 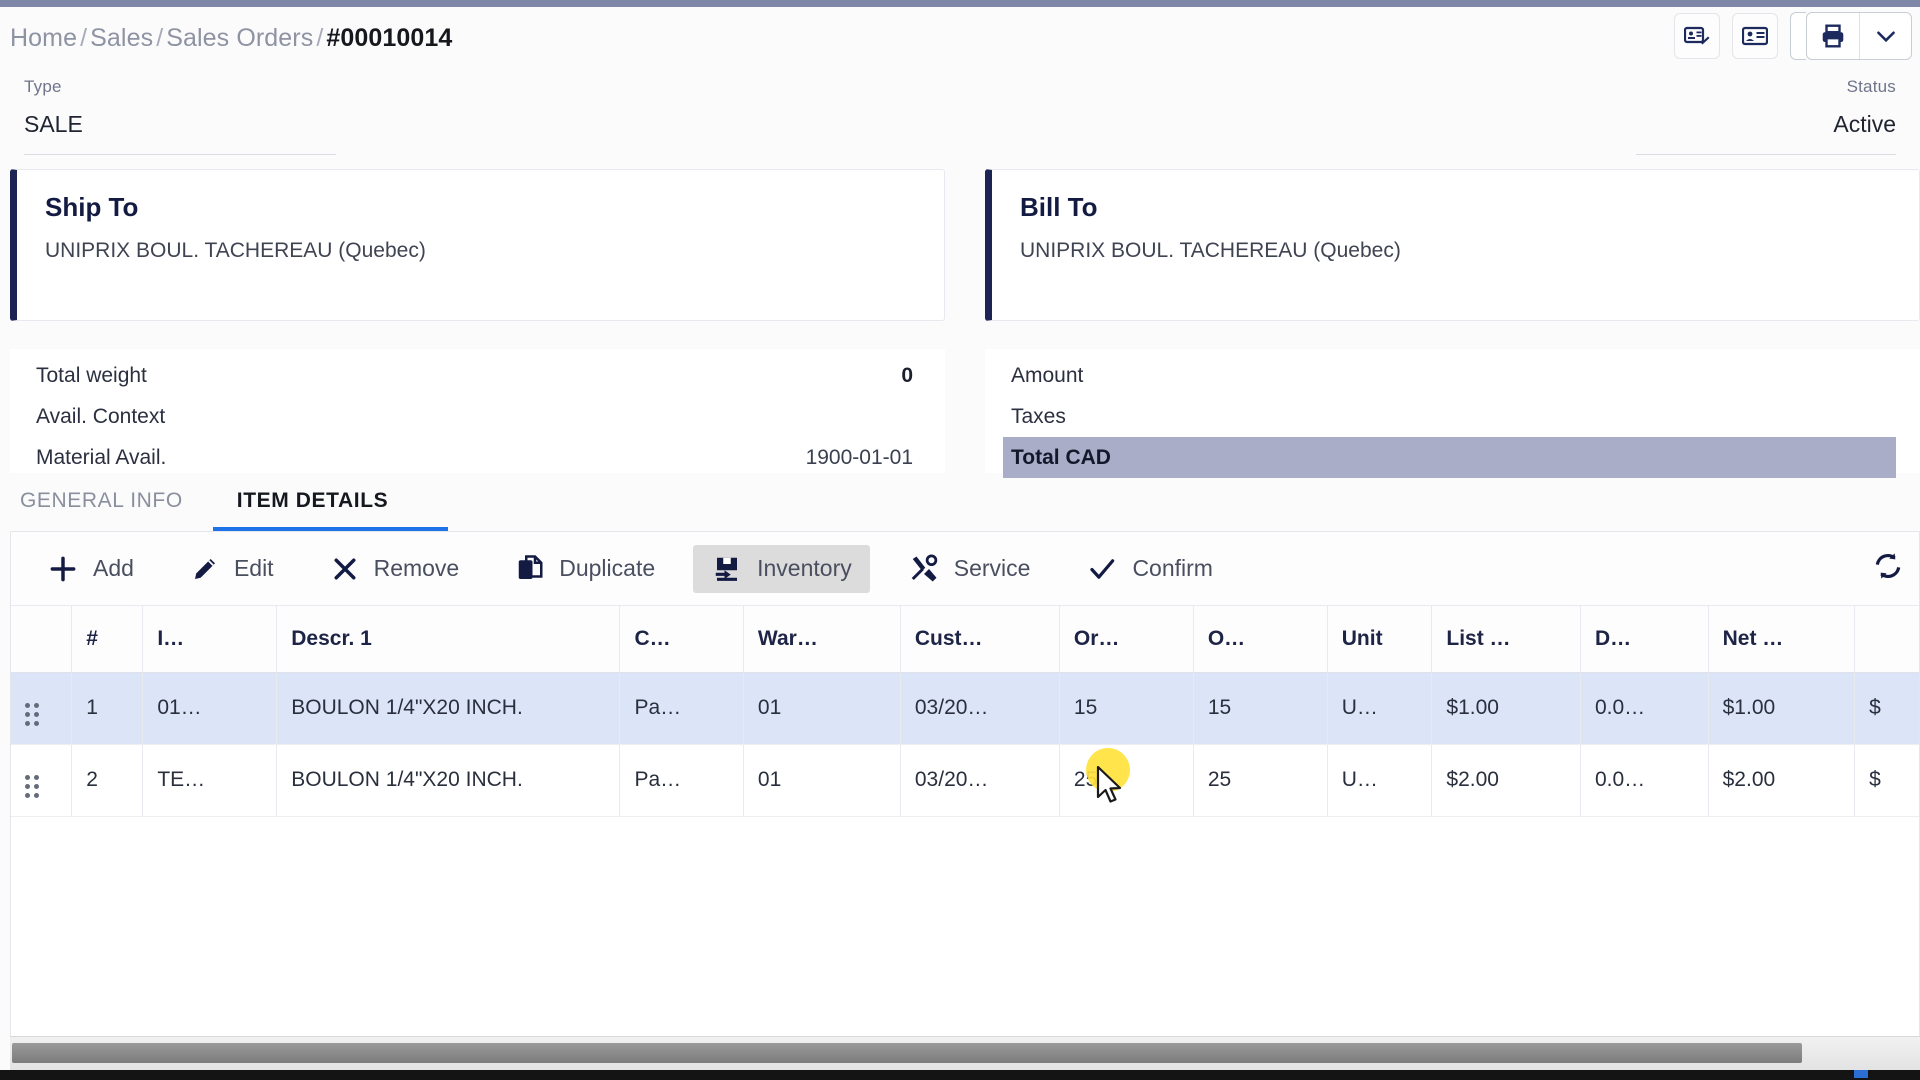 What do you see at coordinates (101, 457) in the screenshot?
I see `summary-label: Material Avail.` at bounding box center [101, 457].